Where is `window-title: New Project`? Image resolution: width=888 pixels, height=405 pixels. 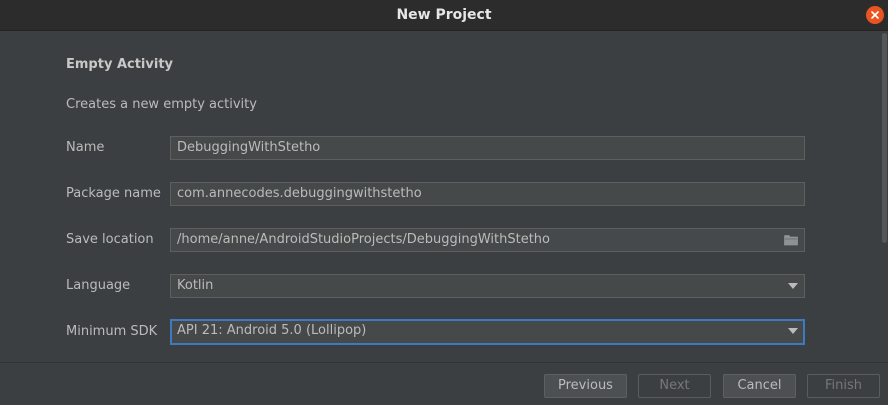
window-title: New Project is located at coordinates (444, 15).